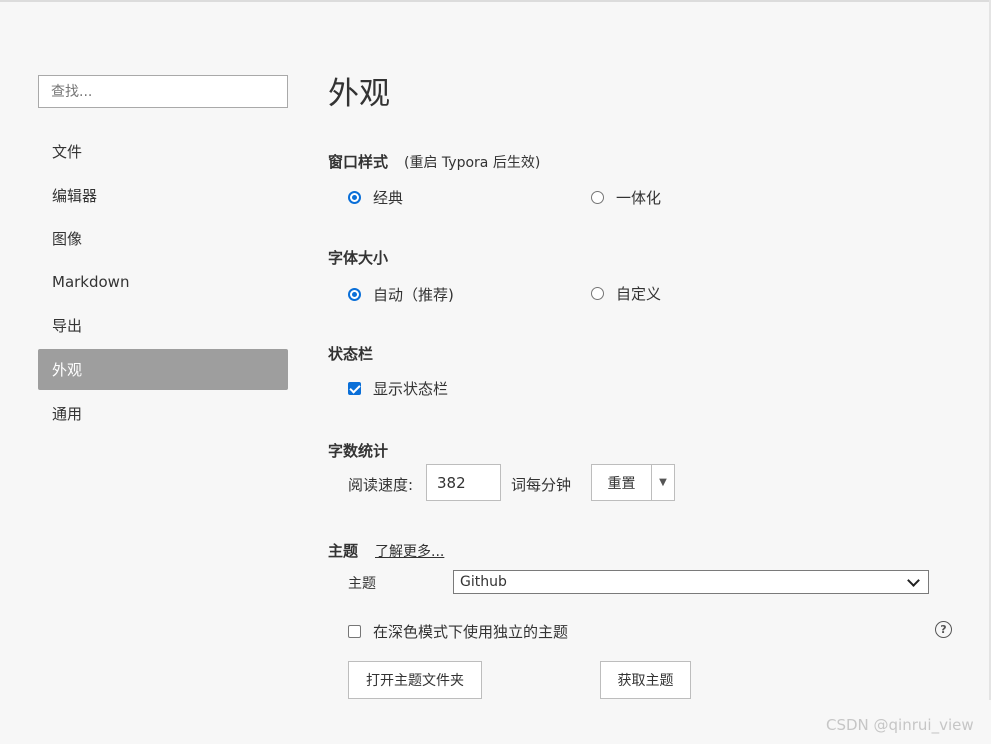 This screenshot has height=744, width=991. What do you see at coordinates (463, 482) in the screenshot?
I see `reading-speed-input` at bounding box center [463, 482].